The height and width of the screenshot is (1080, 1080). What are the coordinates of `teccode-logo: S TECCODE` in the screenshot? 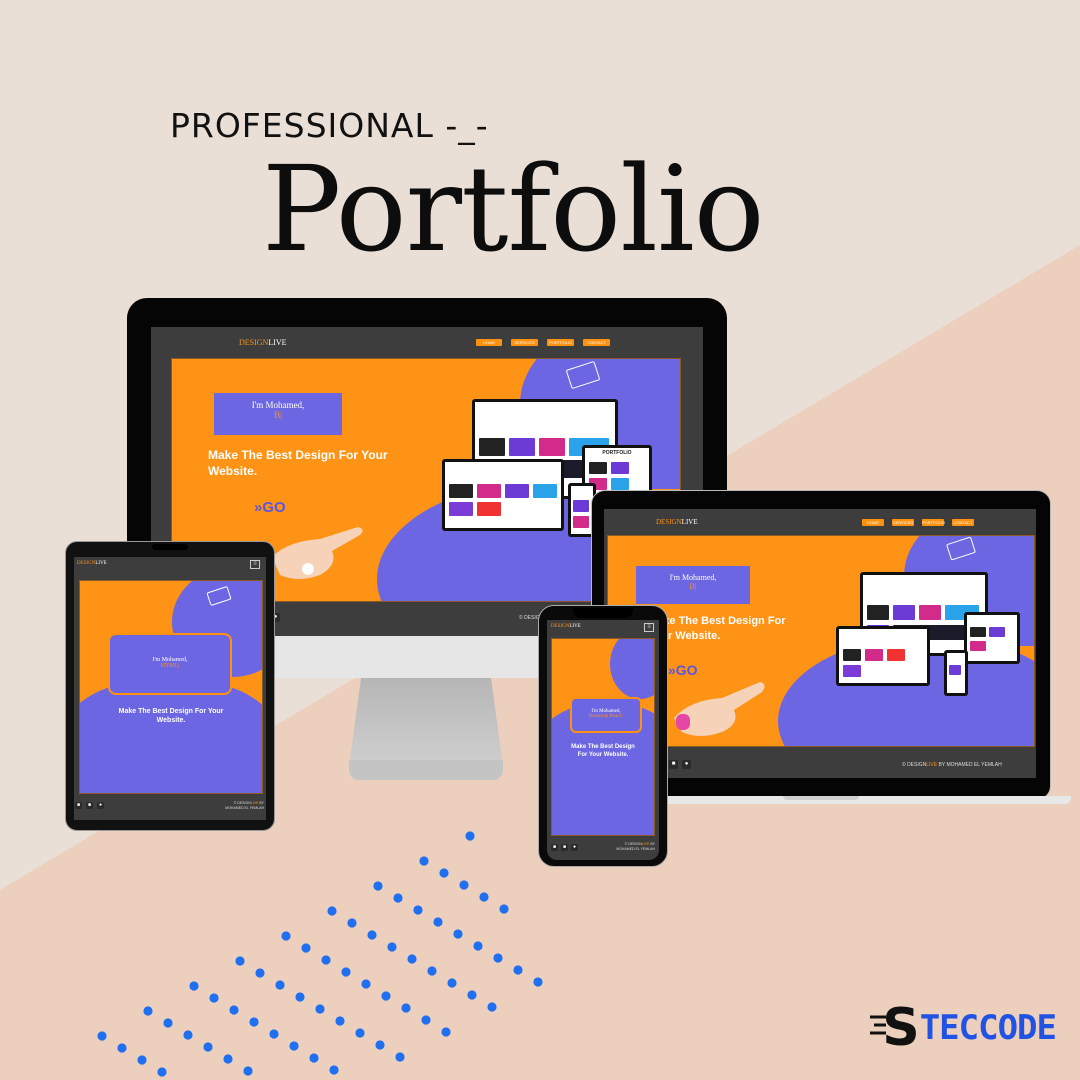 It's located at (963, 1028).